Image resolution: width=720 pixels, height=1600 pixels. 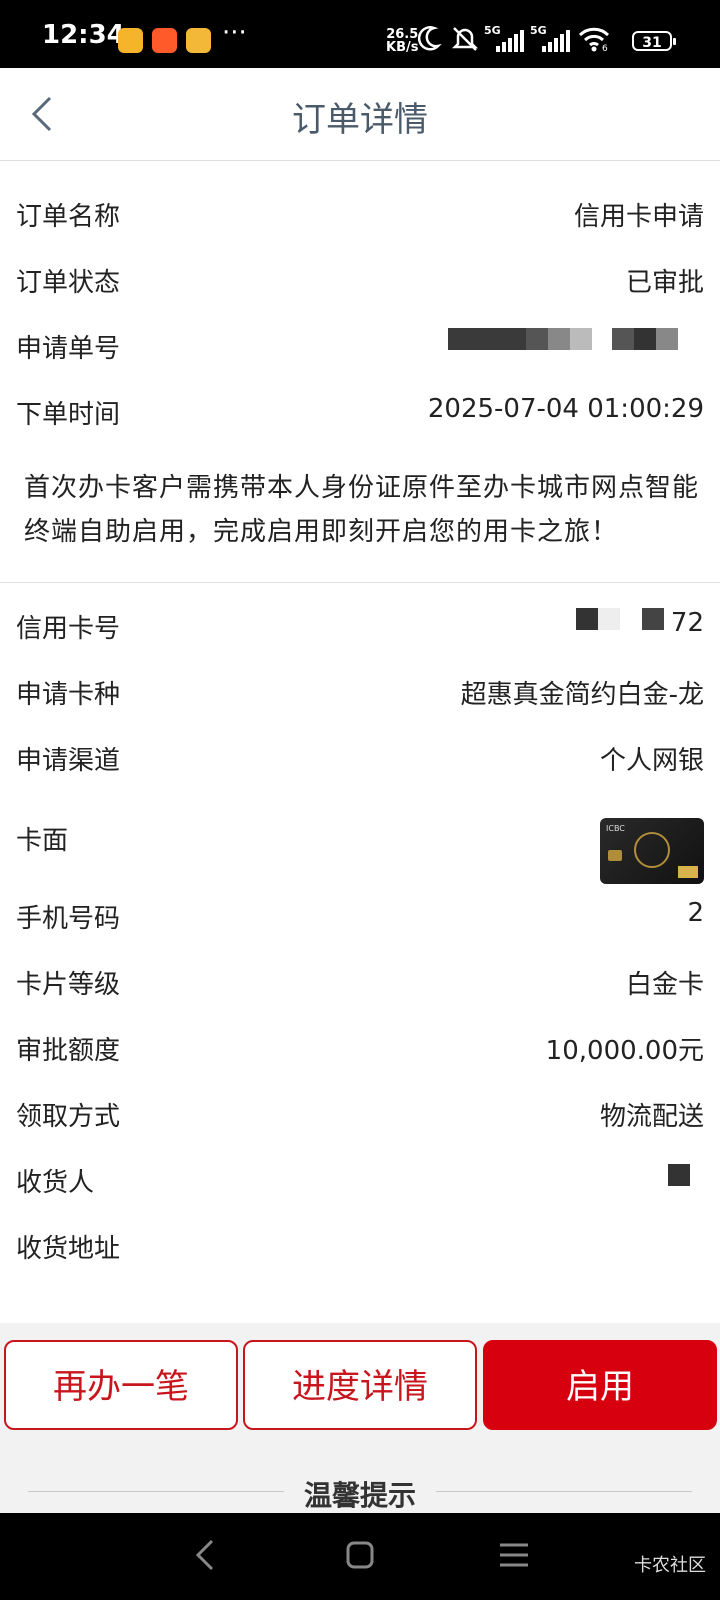 What do you see at coordinates (695, 913) in the screenshot?
I see `phone-value-tail: 2` at bounding box center [695, 913].